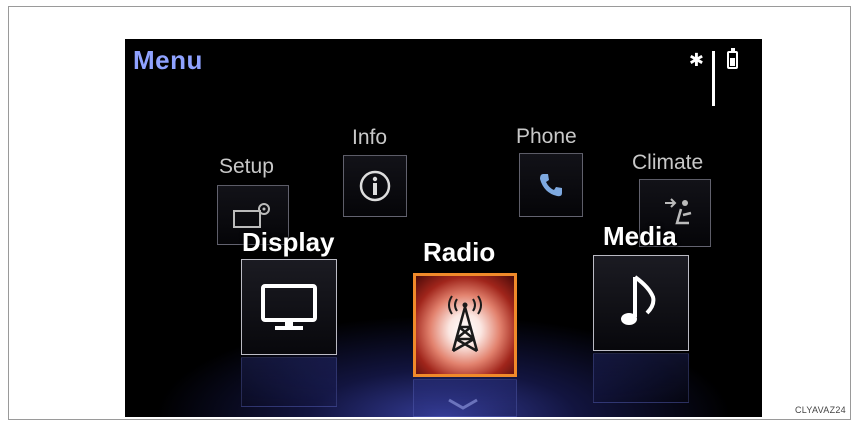  Describe the element at coordinates (288, 242) in the screenshot. I see `display-label: Display` at that location.